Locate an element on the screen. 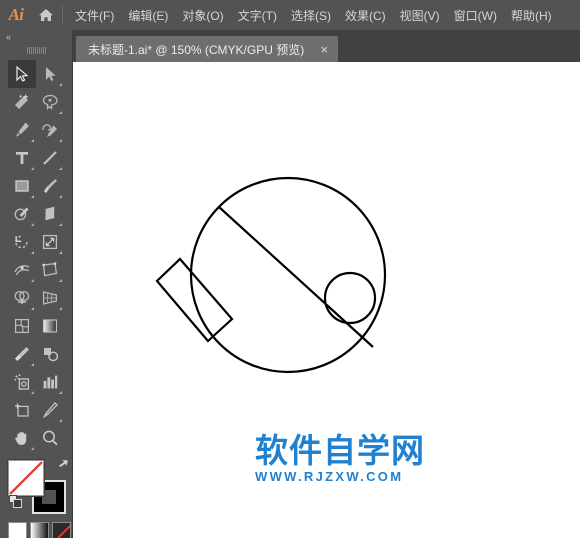  lasso-icon is located at coordinates (50, 102).